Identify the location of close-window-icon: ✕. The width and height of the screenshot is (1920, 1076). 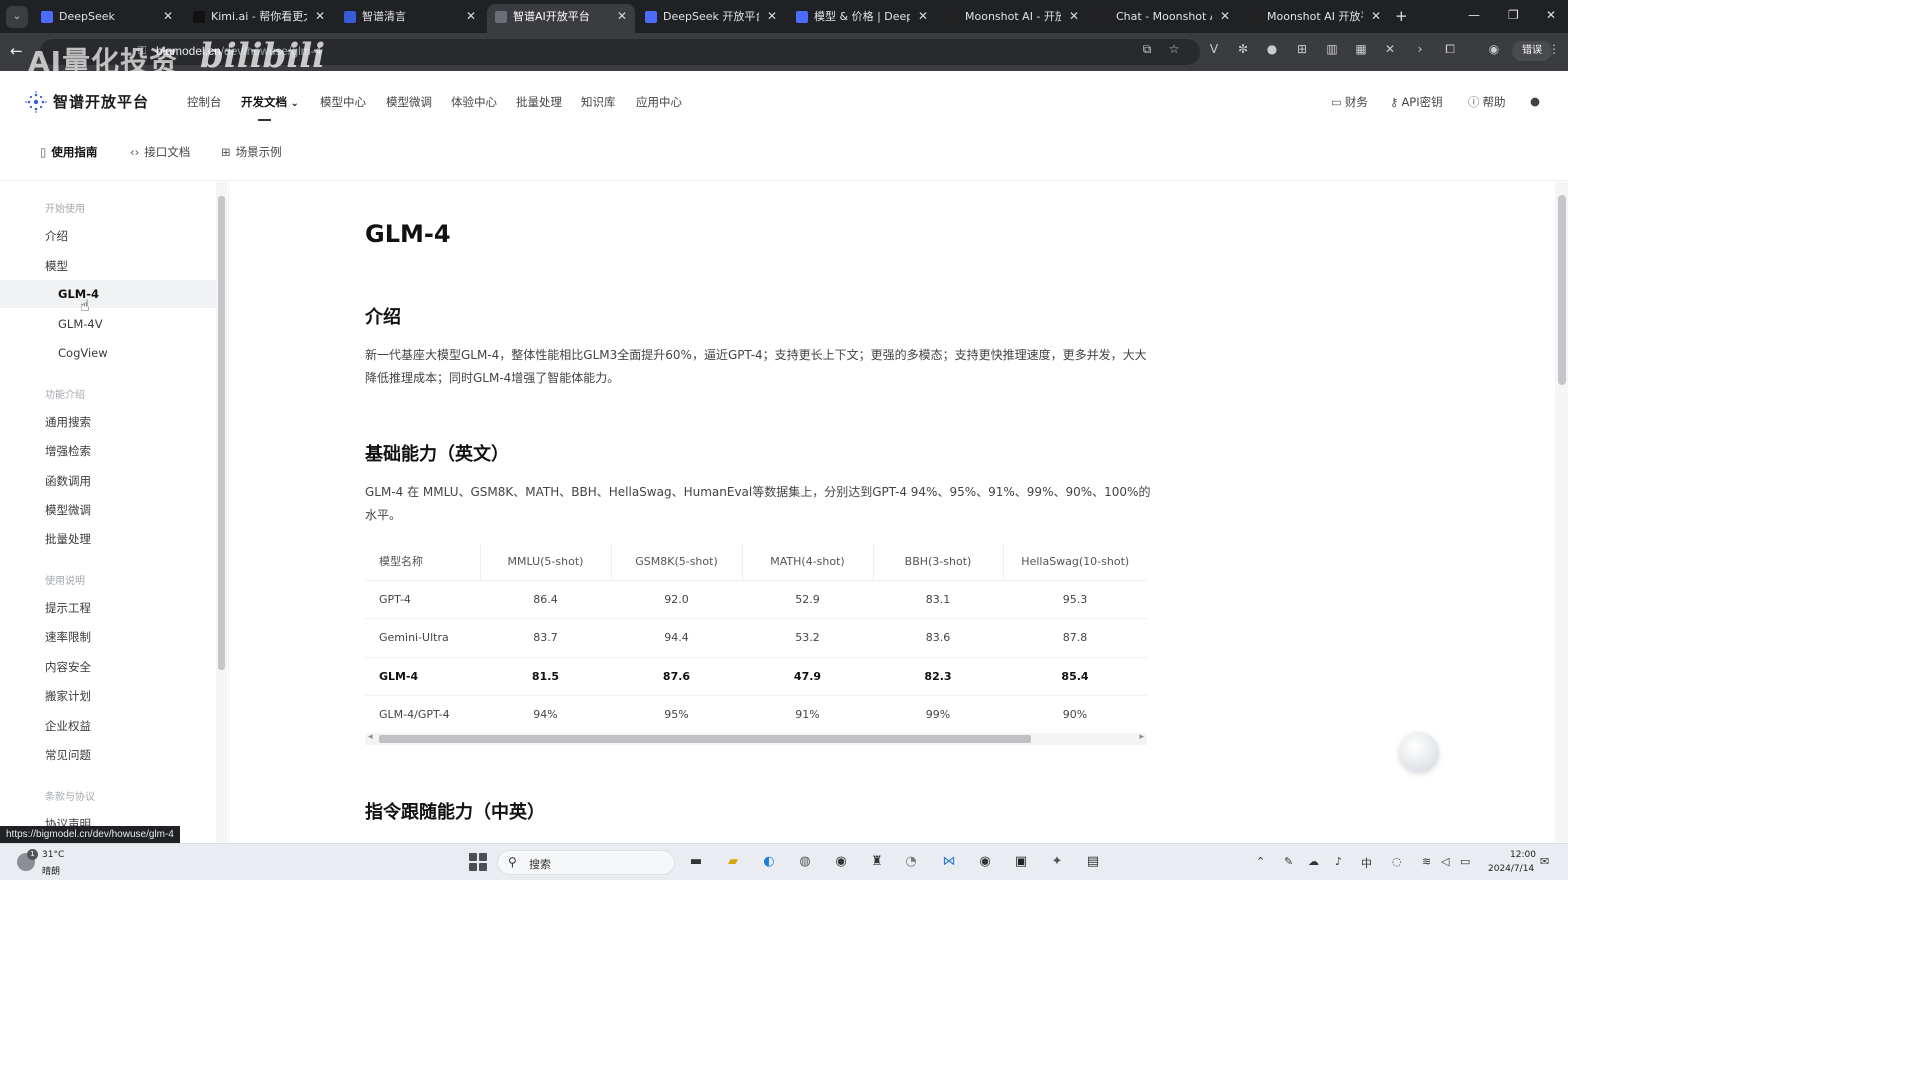
(1551, 15).